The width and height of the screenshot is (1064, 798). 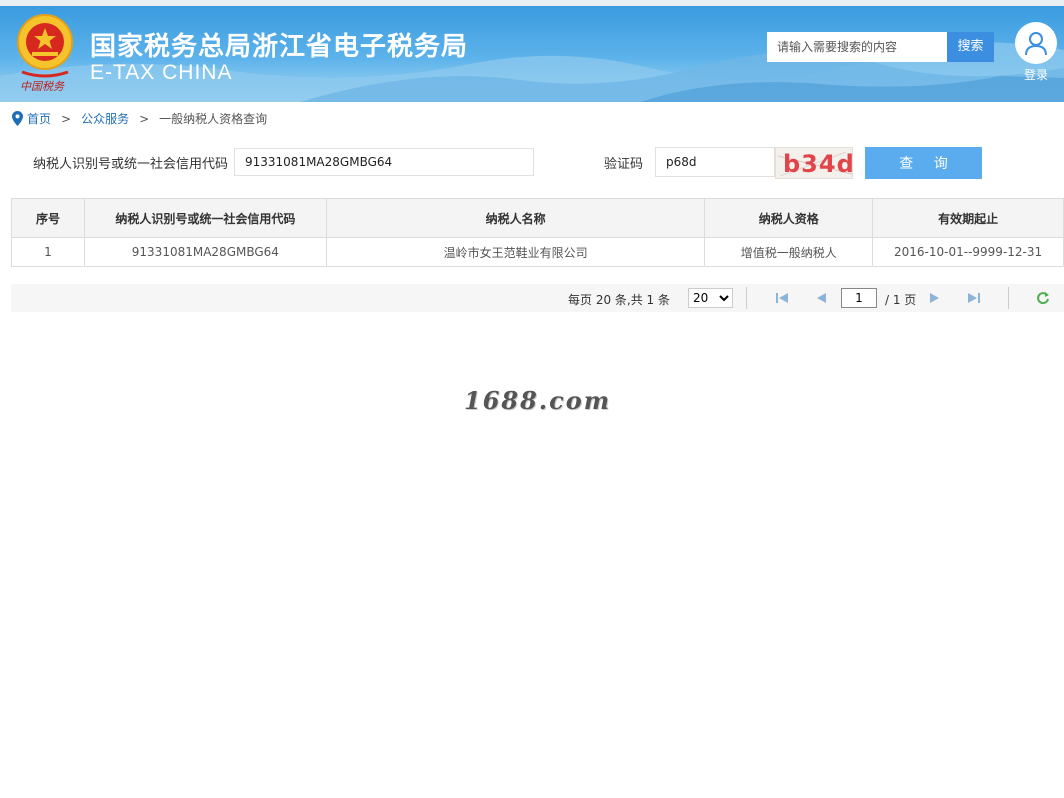 I want to click on search-button: 搜索, so click(x=970, y=47).